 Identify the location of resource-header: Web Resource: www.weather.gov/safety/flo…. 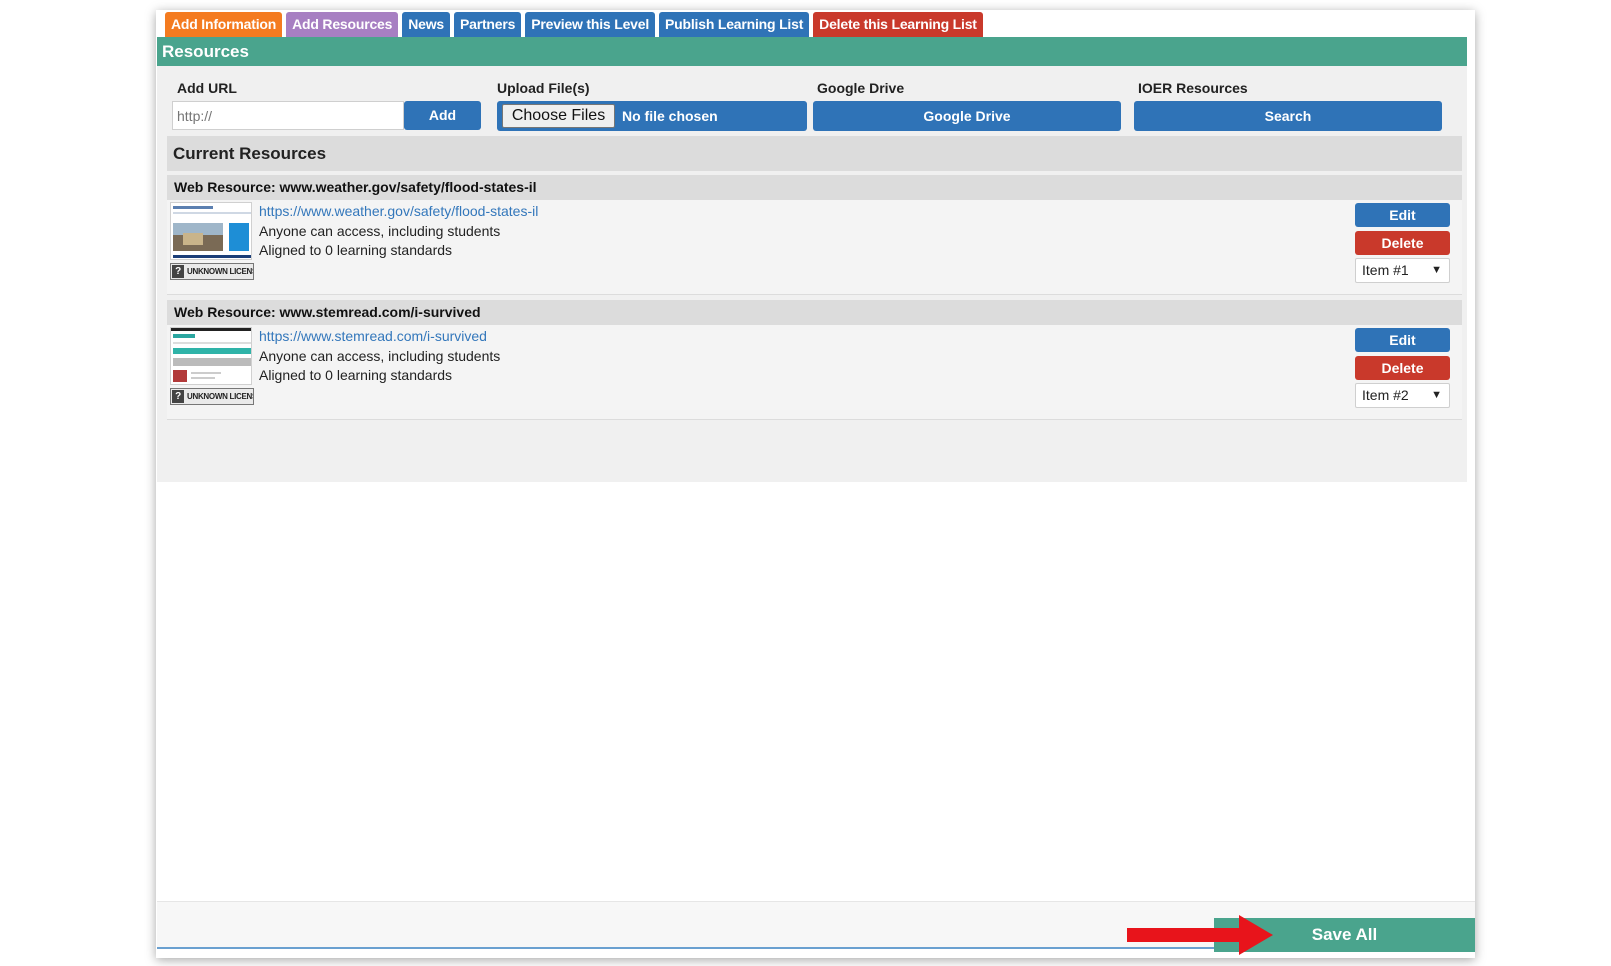
(814, 187).